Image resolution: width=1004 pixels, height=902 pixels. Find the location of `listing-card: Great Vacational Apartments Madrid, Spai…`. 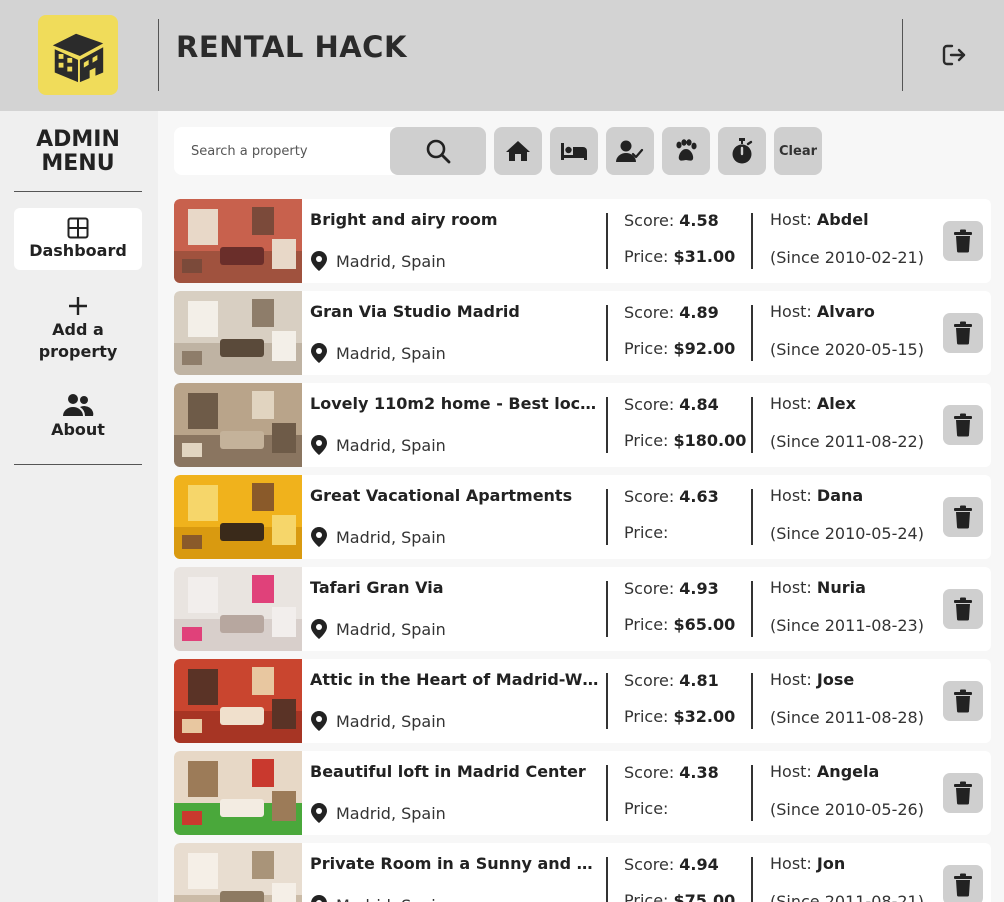

listing-card: Great Vacational Apartments Madrid, Spai… is located at coordinates (582, 517).